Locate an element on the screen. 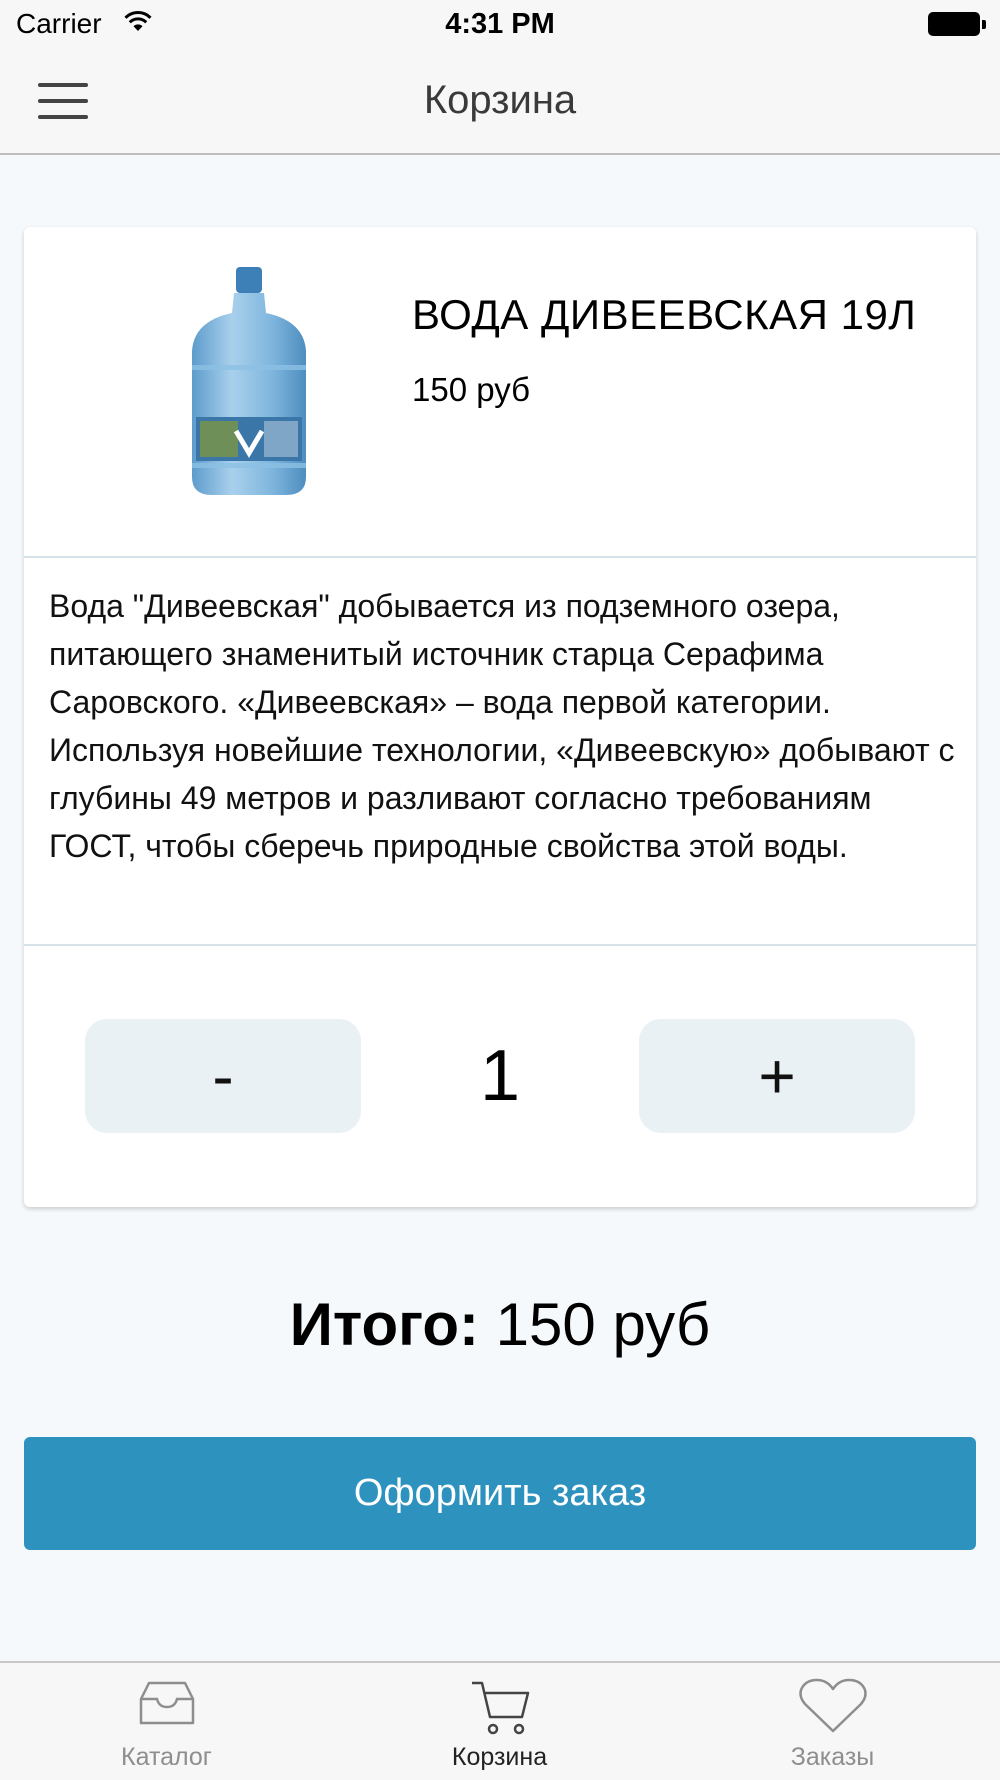  page-title: Корзина is located at coordinates (500, 100).